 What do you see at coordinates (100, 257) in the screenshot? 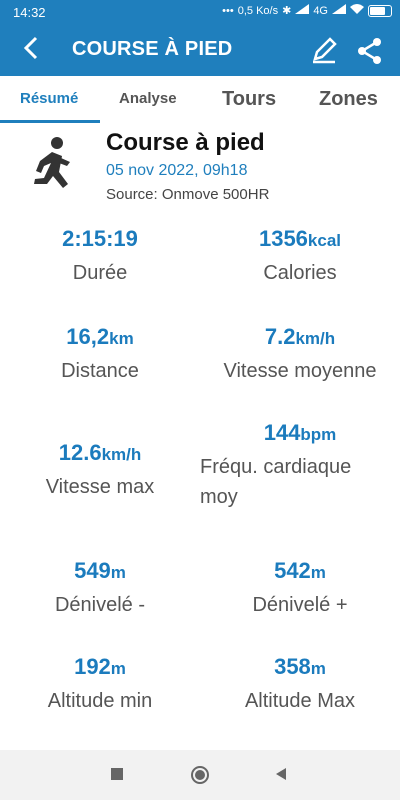
I see `stat-duration: 2:15:19 Durée` at bounding box center [100, 257].